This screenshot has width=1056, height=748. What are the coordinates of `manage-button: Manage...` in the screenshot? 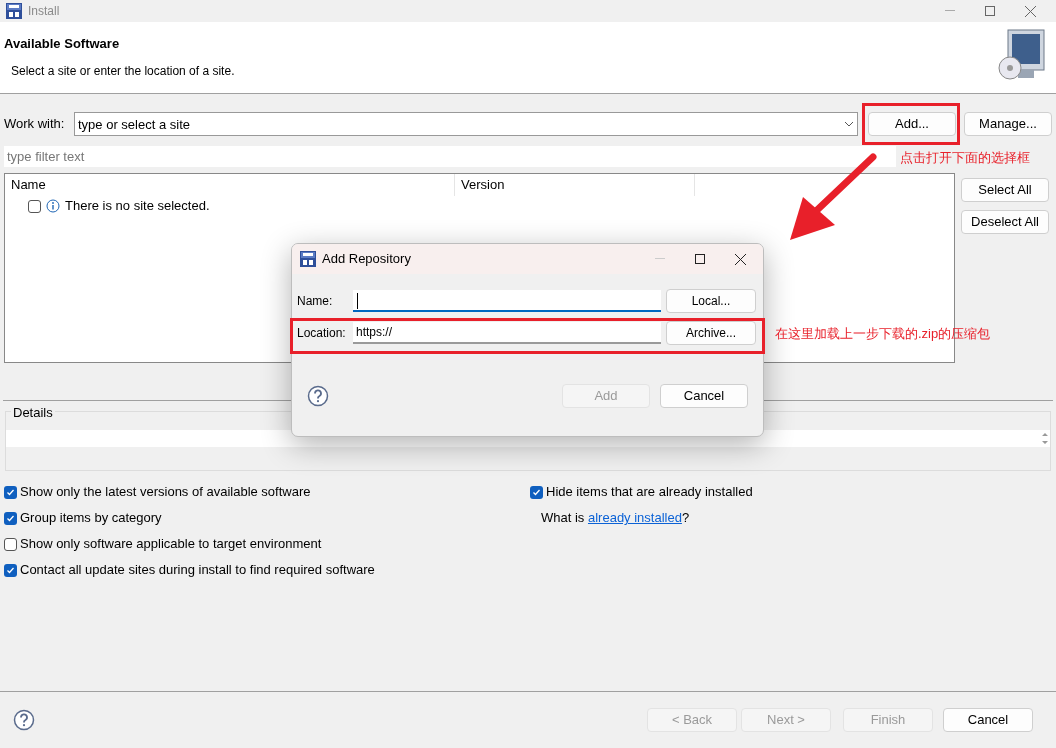 It's located at (1008, 124).